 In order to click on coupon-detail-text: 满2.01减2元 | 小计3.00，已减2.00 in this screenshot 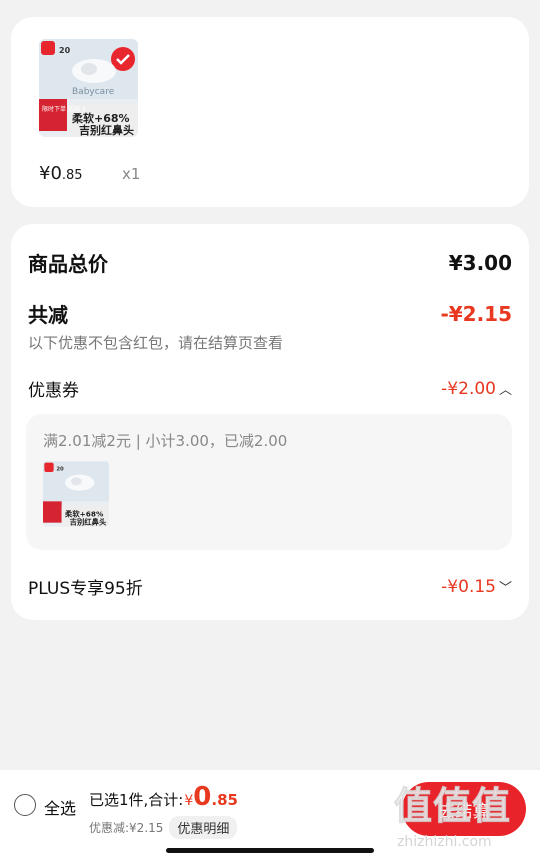, I will do `click(165, 441)`.